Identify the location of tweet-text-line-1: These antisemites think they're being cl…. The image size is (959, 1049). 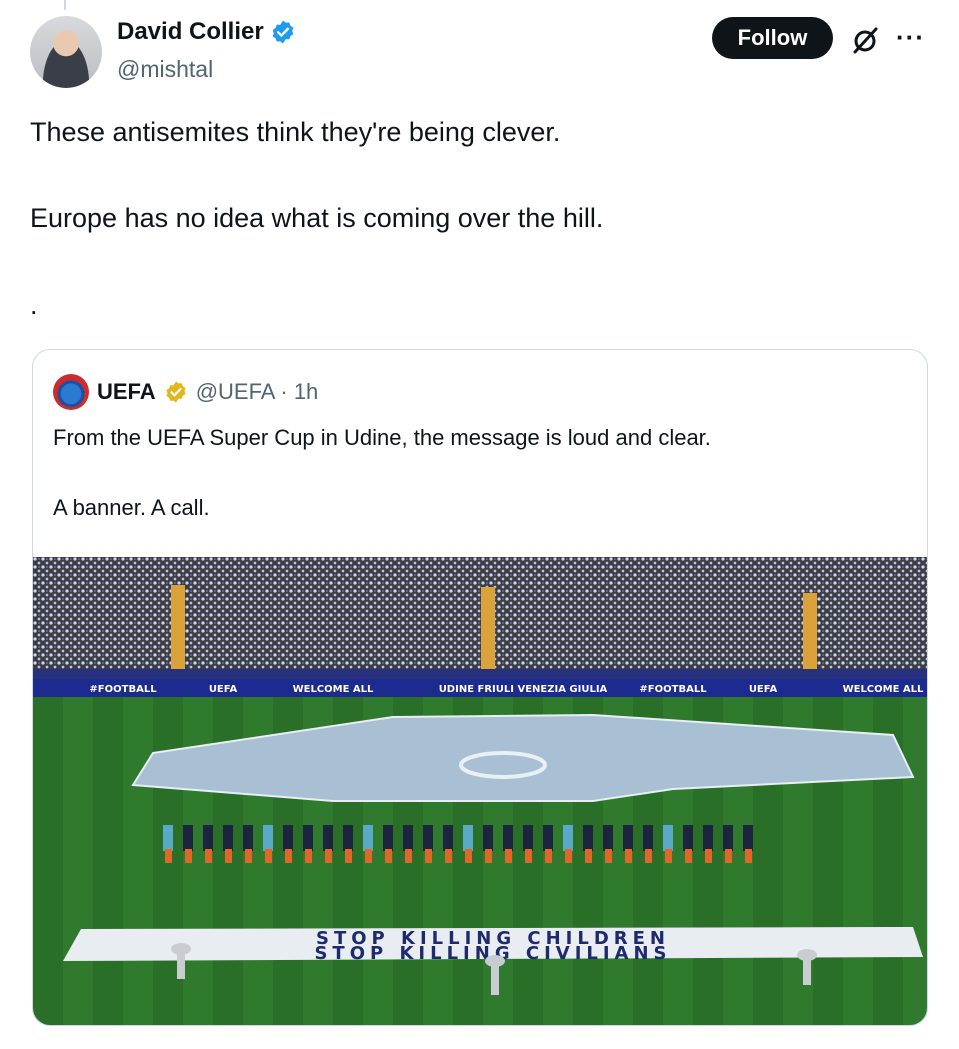
(295, 132).